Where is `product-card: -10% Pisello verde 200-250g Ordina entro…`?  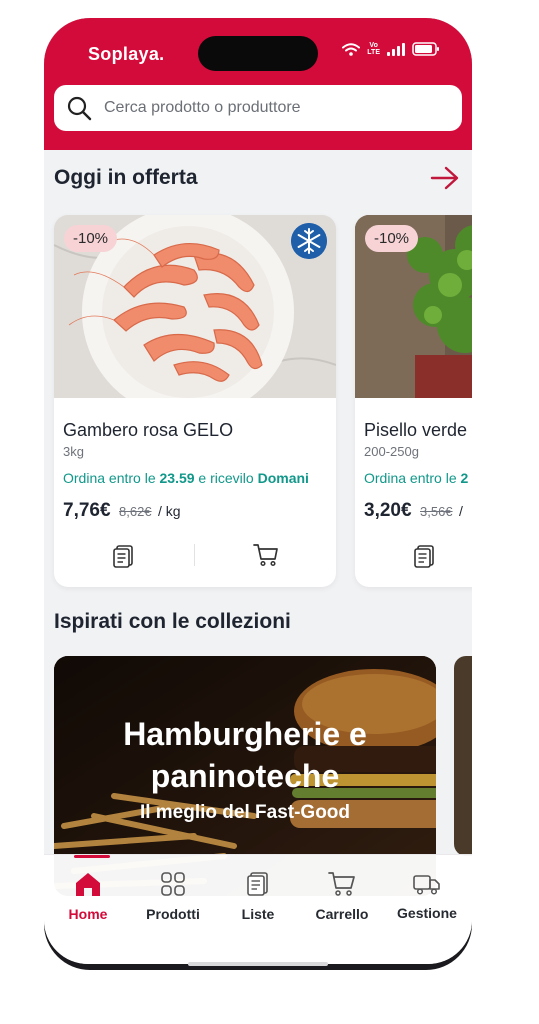
product-card: -10% Pisello verde 200-250g Ordina entro… is located at coordinates (413, 401).